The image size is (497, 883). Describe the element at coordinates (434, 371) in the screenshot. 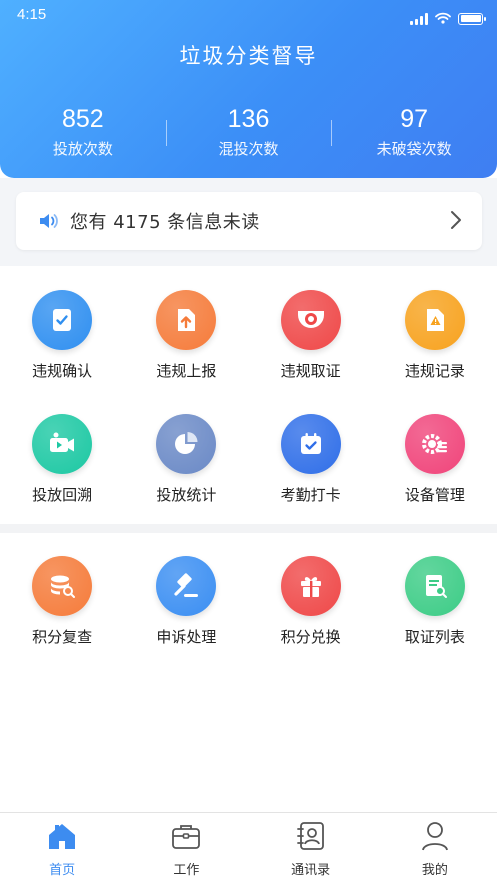

I see `grid-item-label: 违规记录` at that location.